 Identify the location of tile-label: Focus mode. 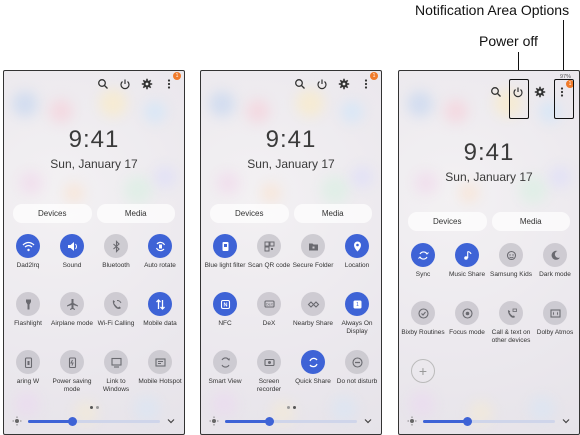
(467, 332).